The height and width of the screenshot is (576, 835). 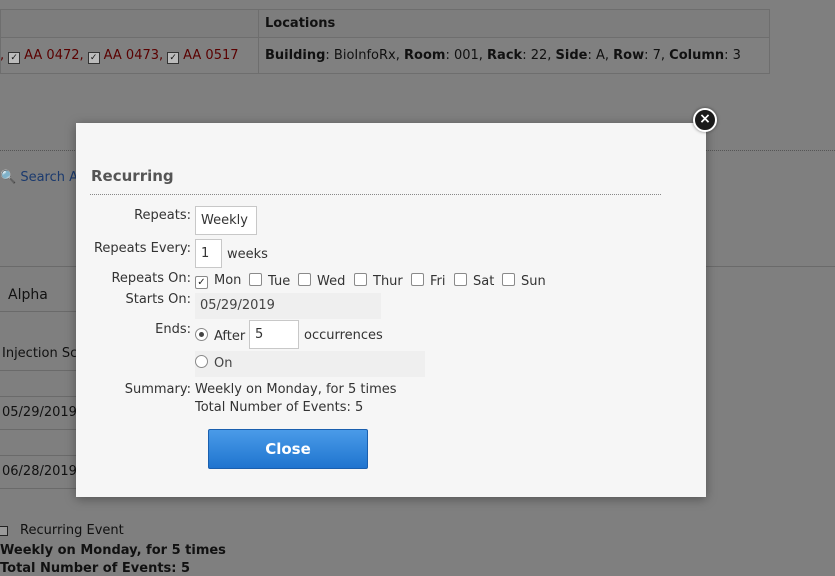 I want to click on search-icon: 🔍, so click(x=8, y=177).